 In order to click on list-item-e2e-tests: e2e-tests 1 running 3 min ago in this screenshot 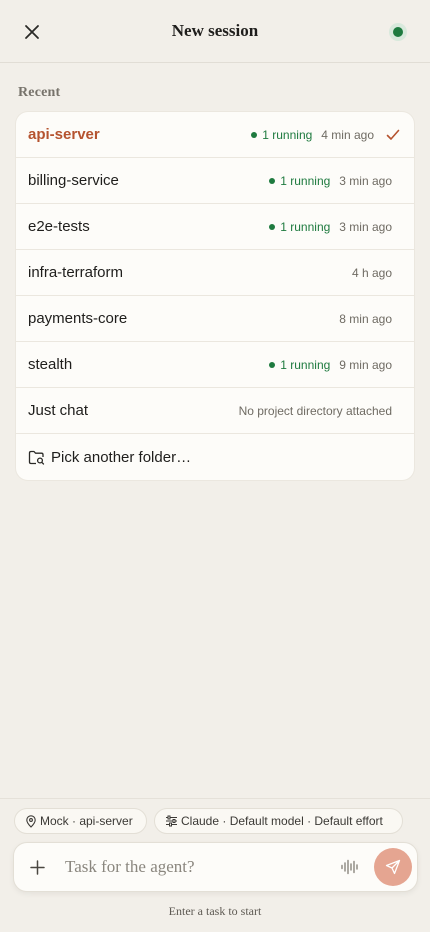, I will do `click(215, 227)`.